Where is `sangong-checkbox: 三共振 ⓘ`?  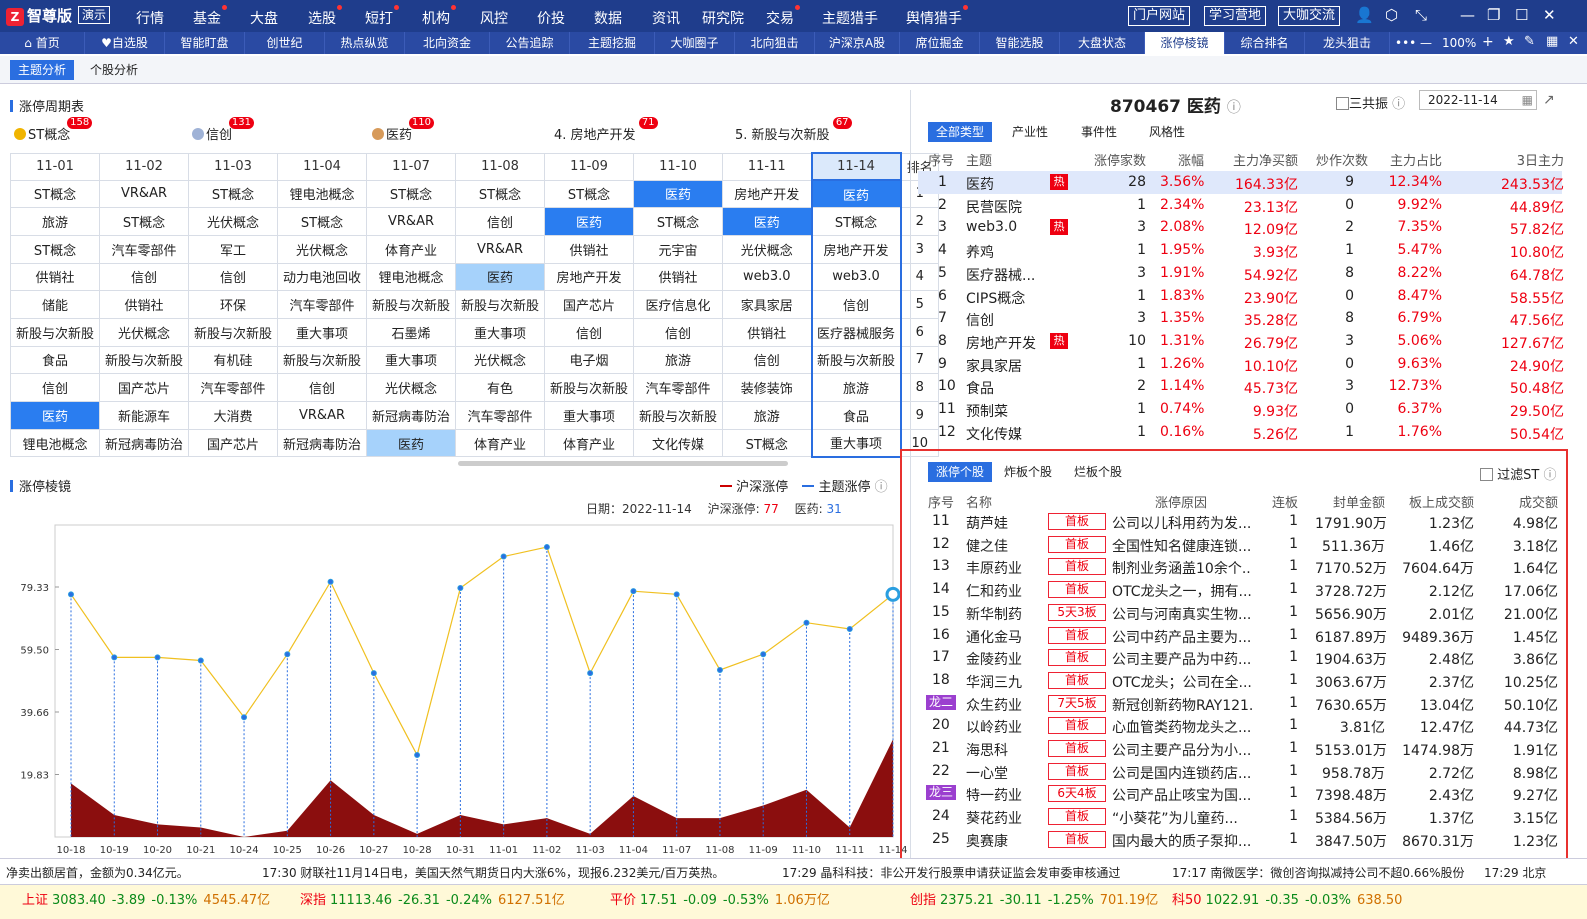
sangong-checkbox: 三共振 ⓘ is located at coordinates (1370, 102).